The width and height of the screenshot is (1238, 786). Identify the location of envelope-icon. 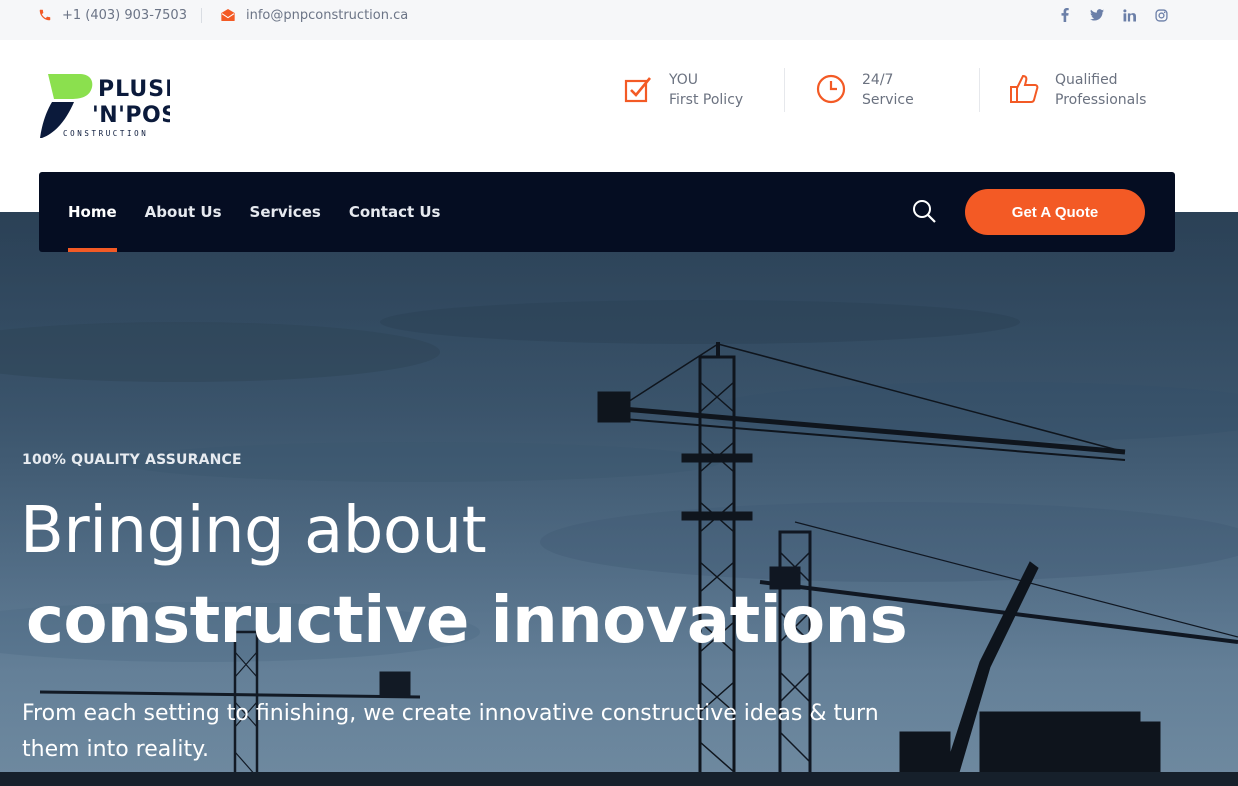
(228, 15).